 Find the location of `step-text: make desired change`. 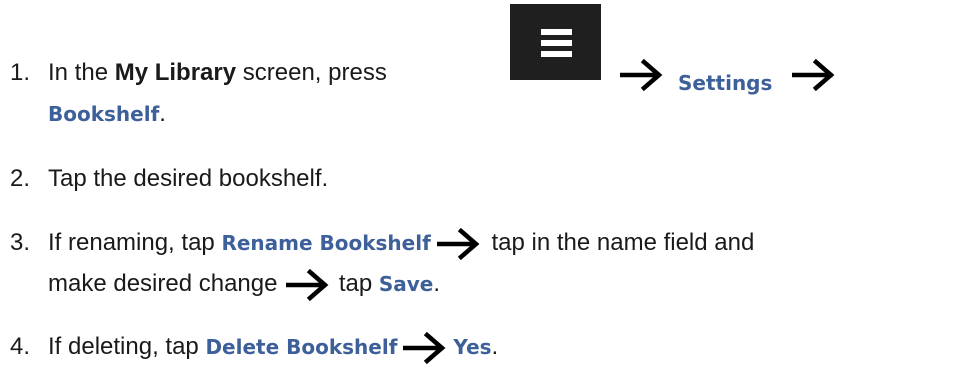

step-text: make desired change is located at coordinates (166, 283).